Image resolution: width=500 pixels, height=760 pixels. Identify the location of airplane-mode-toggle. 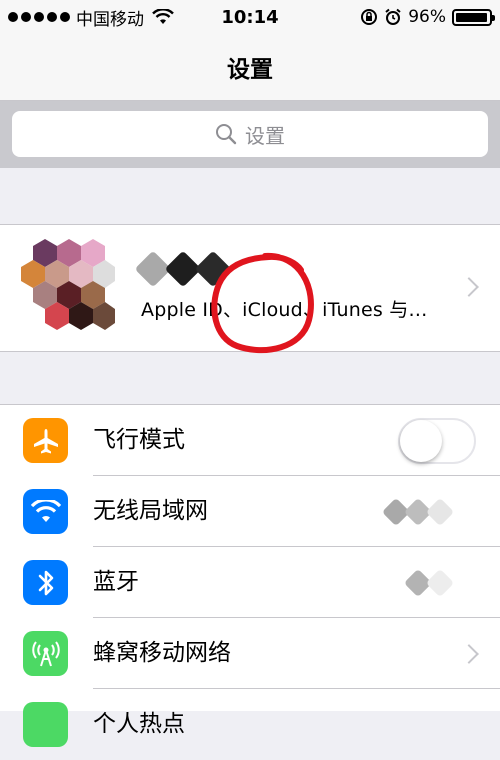
(437, 441).